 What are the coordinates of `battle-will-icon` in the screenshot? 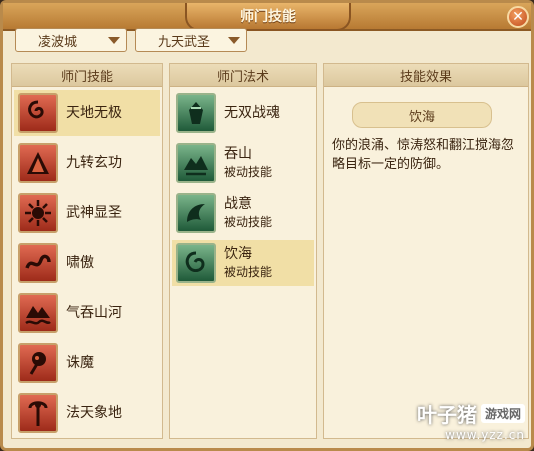 It's located at (196, 213).